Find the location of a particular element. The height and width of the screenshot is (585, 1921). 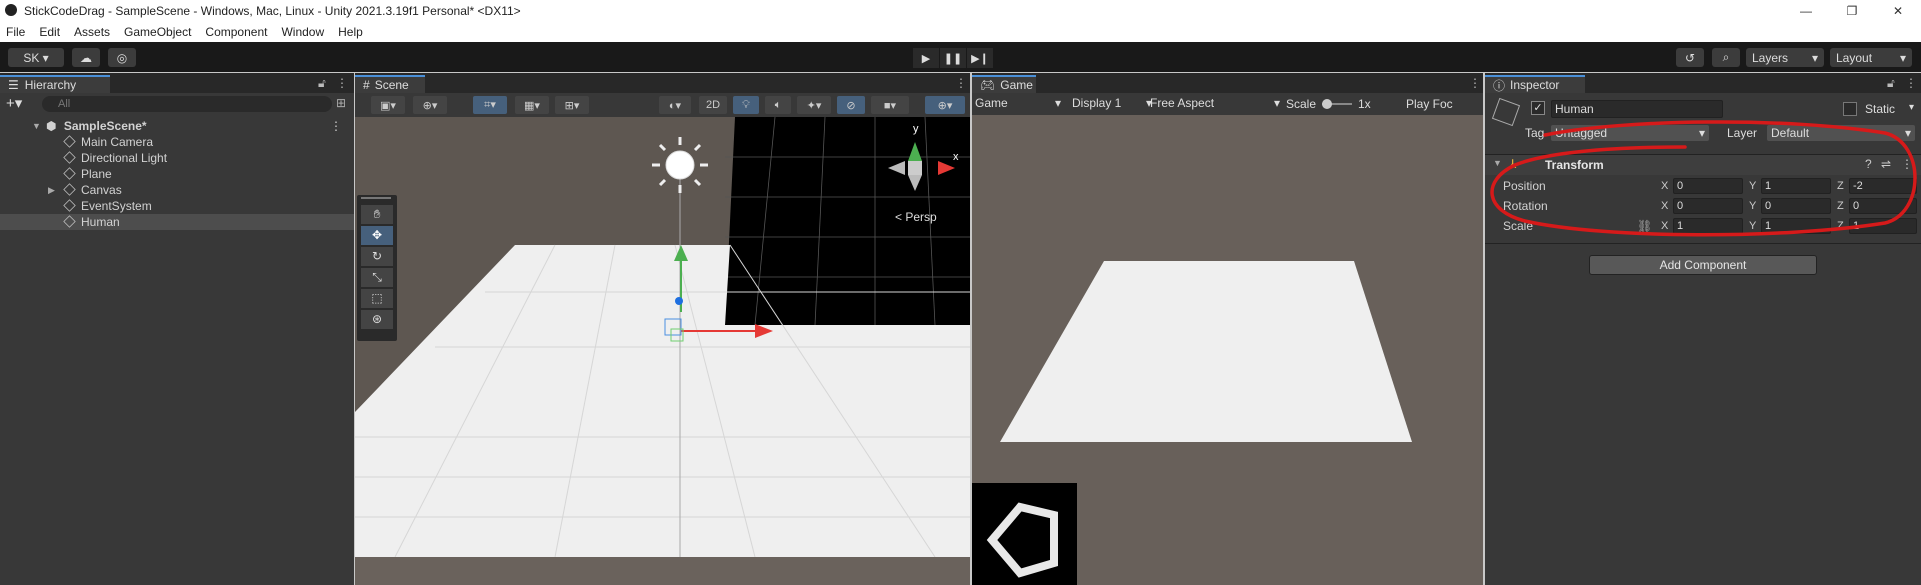

hidden-objects-toggle: ⊘ is located at coordinates (851, 105).